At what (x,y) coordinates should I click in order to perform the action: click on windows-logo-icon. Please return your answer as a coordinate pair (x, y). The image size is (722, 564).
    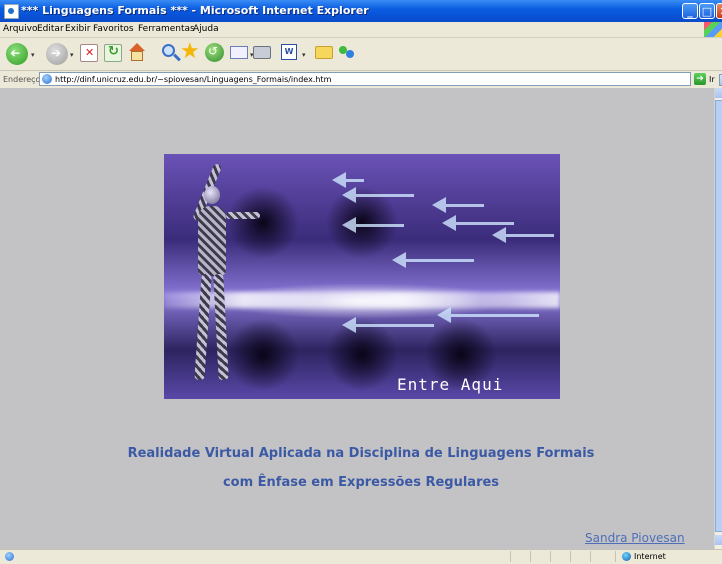
    Looking at the image, I should click on (713, 29).